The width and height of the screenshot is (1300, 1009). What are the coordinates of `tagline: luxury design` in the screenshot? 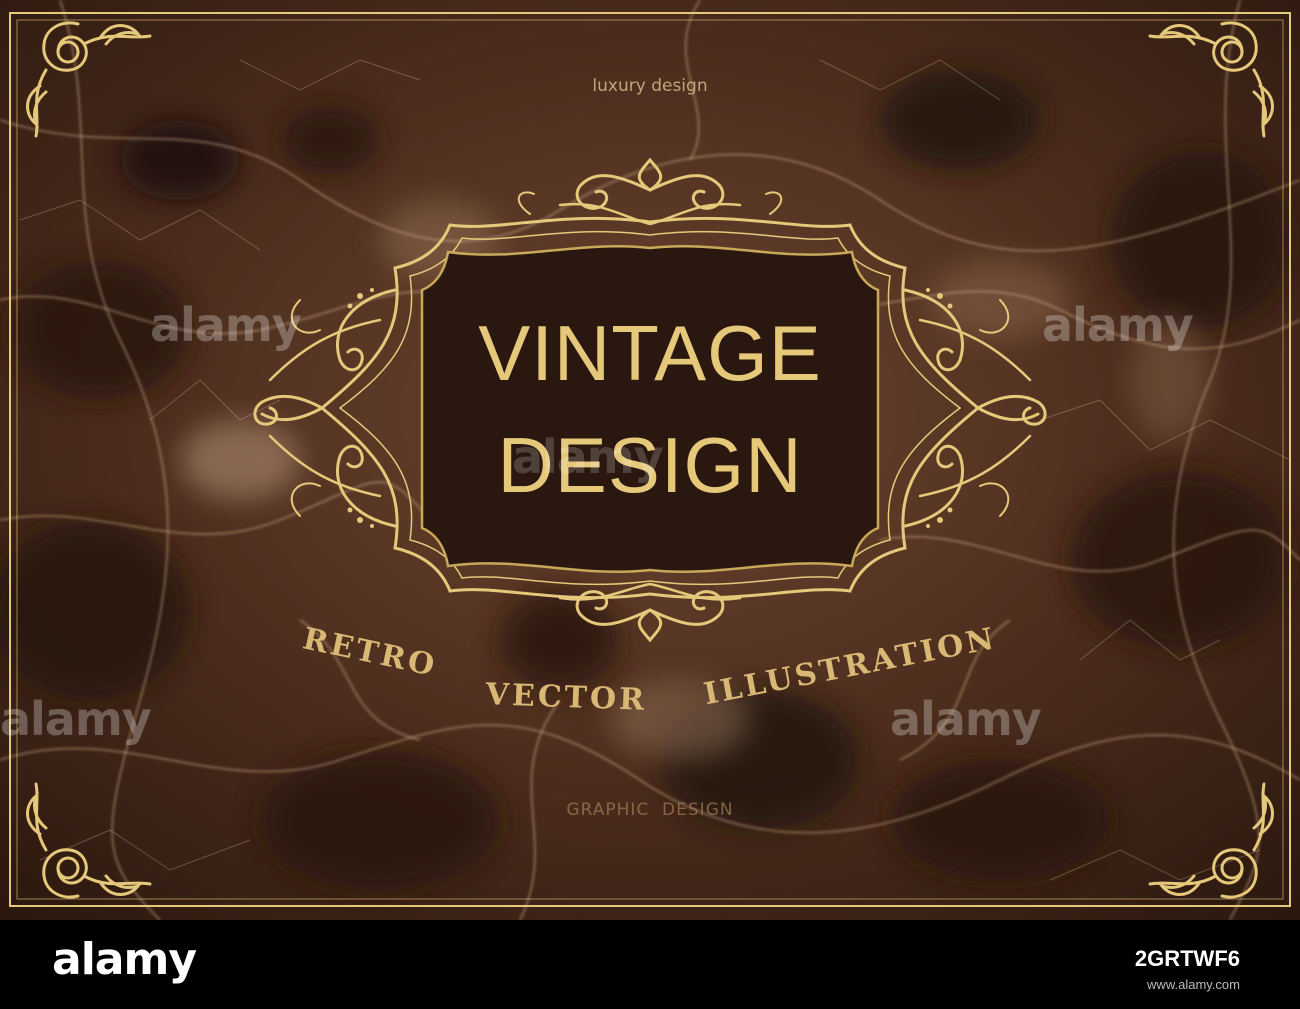 It's located at (649, 86).